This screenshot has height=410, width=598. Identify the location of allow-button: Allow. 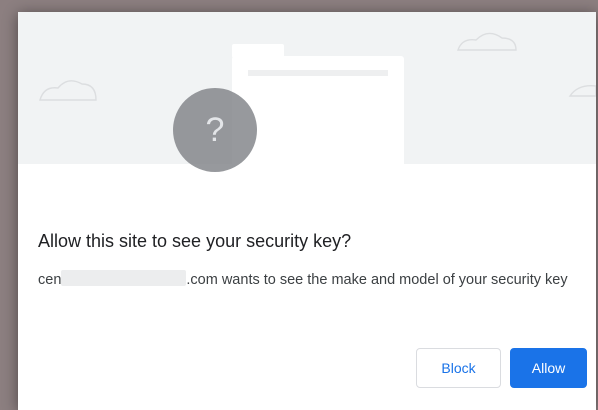
(548, 368).